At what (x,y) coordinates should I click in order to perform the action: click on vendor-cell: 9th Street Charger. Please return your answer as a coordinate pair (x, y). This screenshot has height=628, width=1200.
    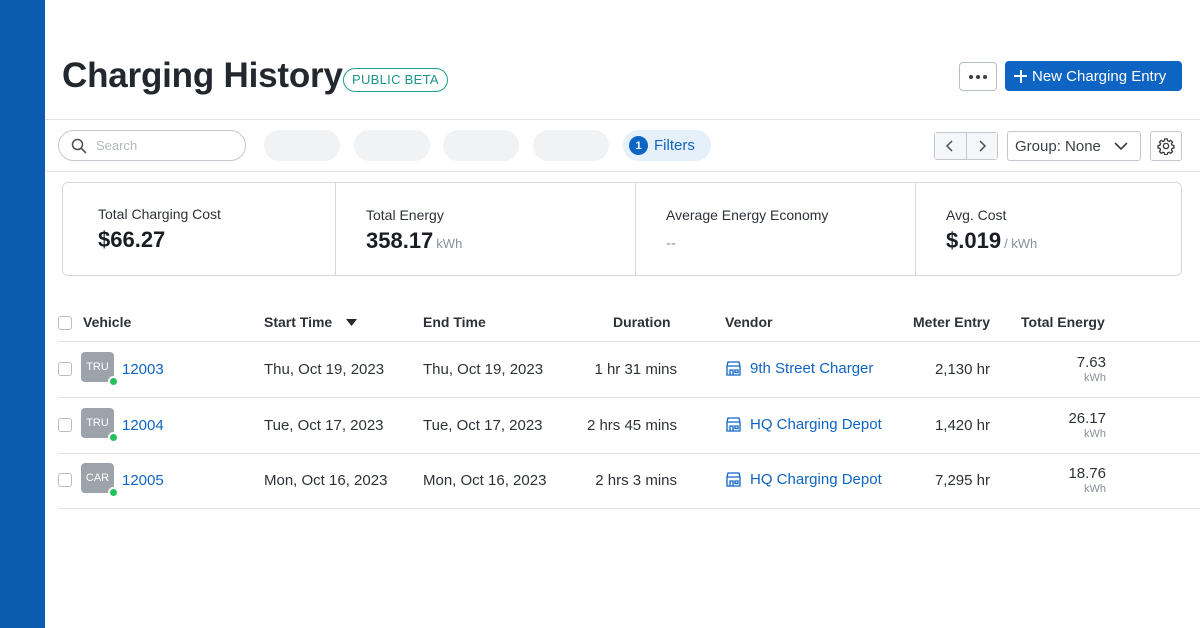
    Looking at the image, I should click on (799, 368).